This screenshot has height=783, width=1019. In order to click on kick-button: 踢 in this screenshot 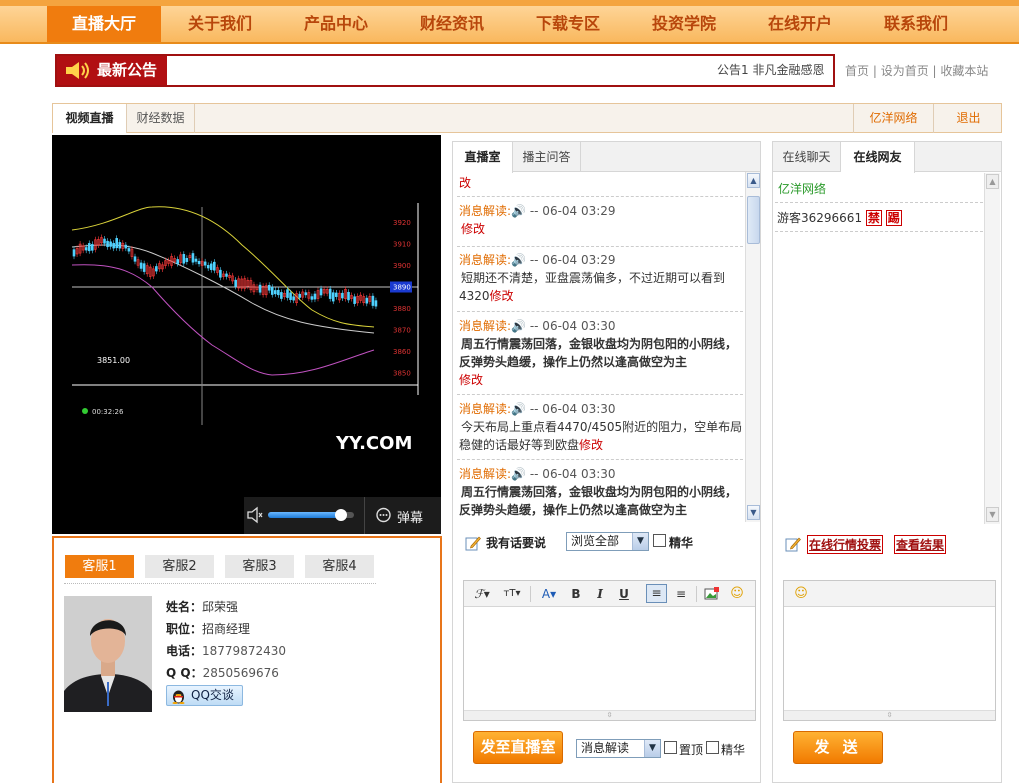, I will do `click(893, 218)`.